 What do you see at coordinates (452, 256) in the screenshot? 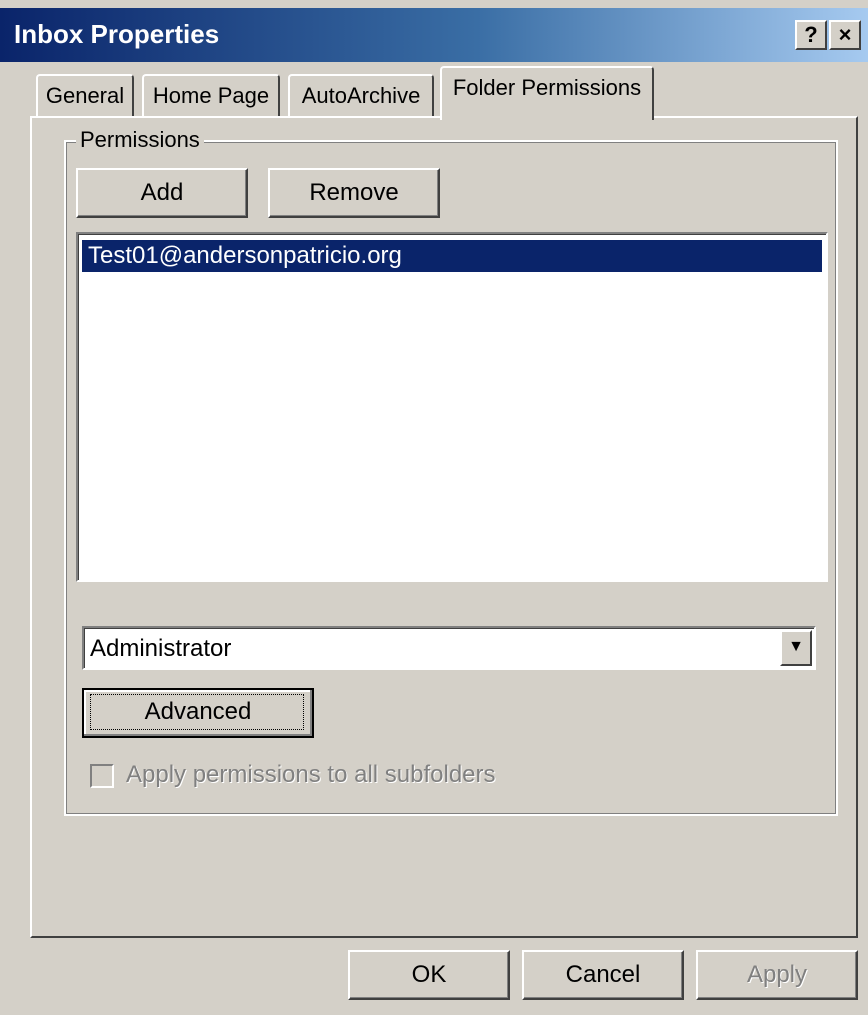
I see `list-item: Test01@andersonpatricio.org` at bounding box center [452, 256].